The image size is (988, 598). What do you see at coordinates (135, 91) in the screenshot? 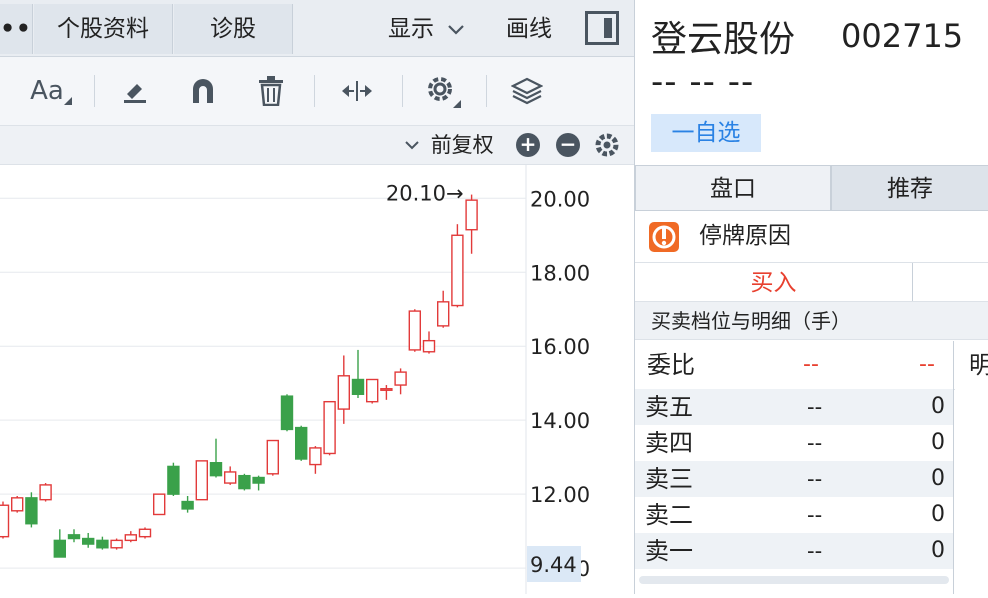
I see `eraser-icon` at bounding box center [135, 91].